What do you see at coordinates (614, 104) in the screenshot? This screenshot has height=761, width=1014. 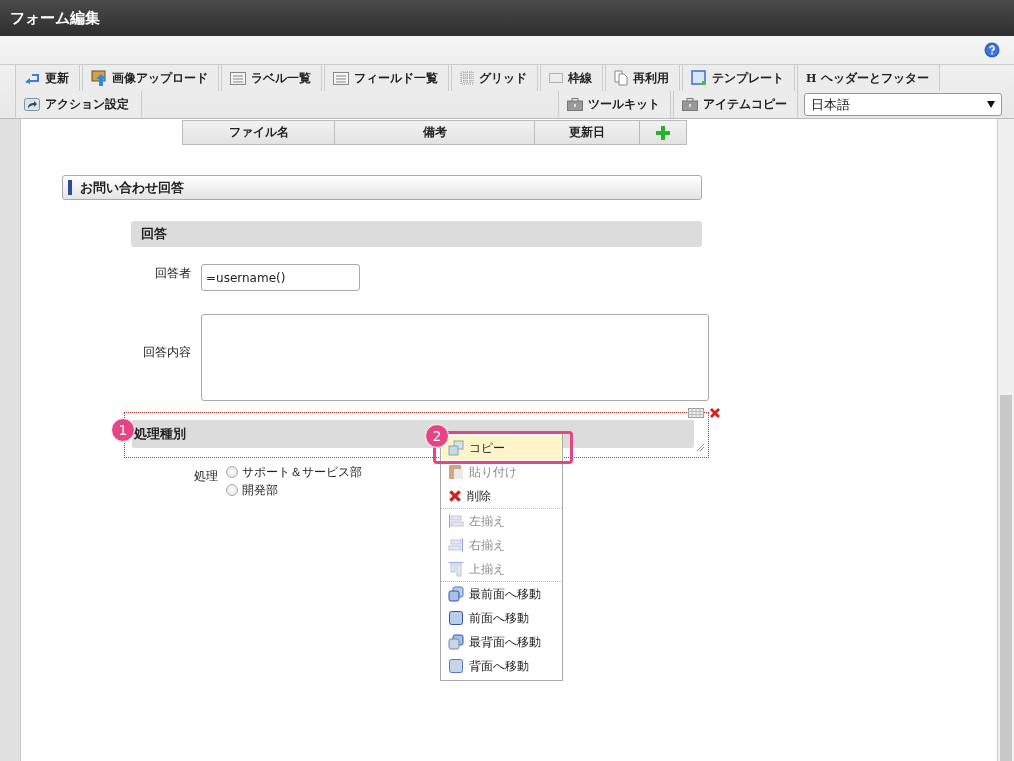 I see `toolbar-tab: ツールキット` at bounding box center [614, 104].